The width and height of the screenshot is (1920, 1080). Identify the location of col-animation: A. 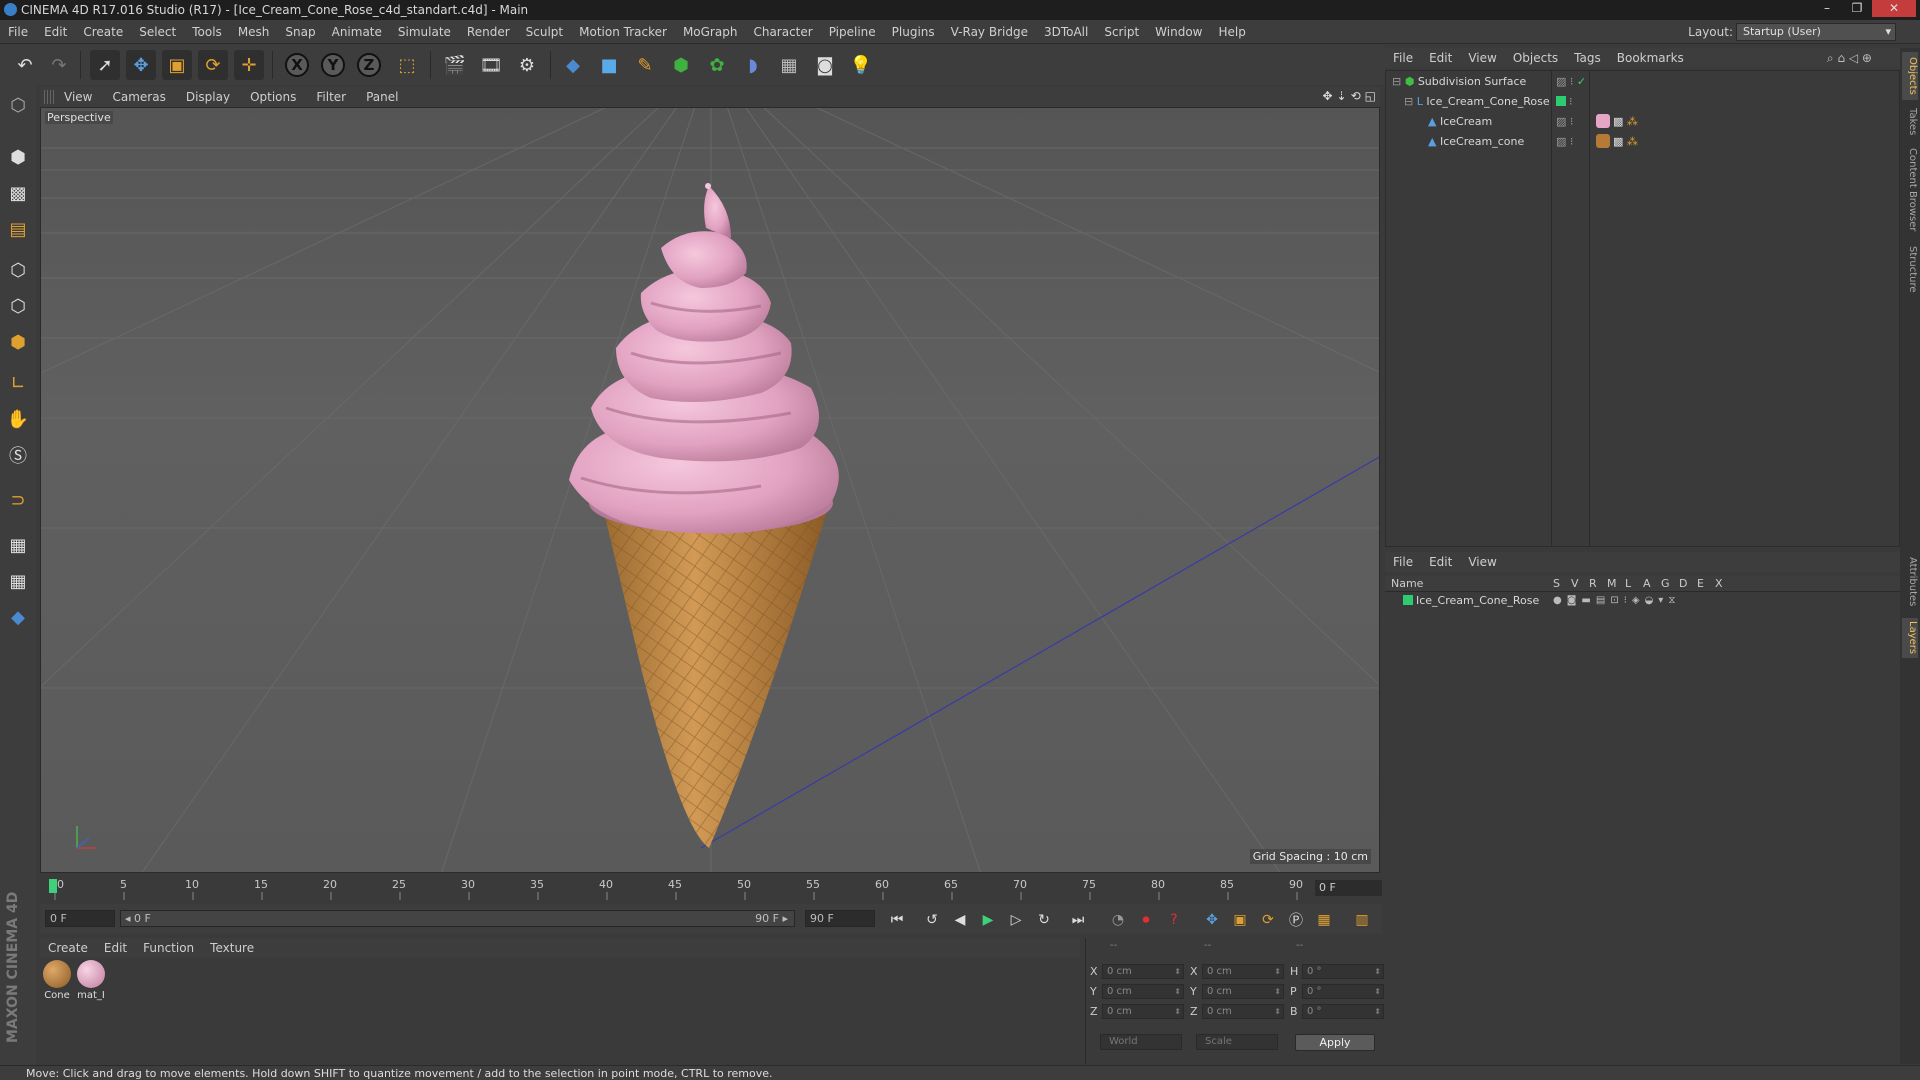
(1647, 584).